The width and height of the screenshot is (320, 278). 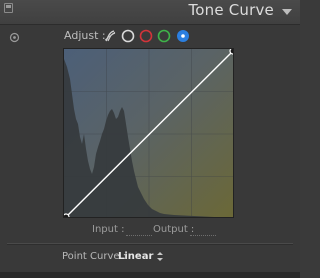 I want to click on adjust-label: Adjust :, so click(x=85, y=35).